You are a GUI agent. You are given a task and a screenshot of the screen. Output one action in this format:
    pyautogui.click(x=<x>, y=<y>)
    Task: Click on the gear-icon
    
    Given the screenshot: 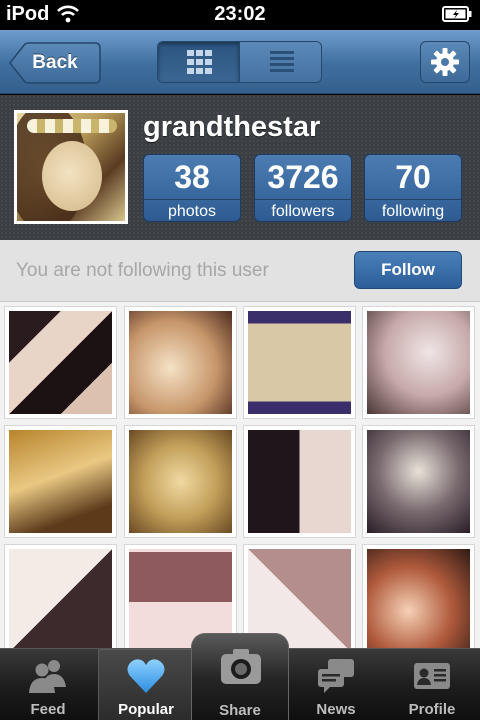 What is the action you would take?
    pyautogui.click(x=445, y=62)
    